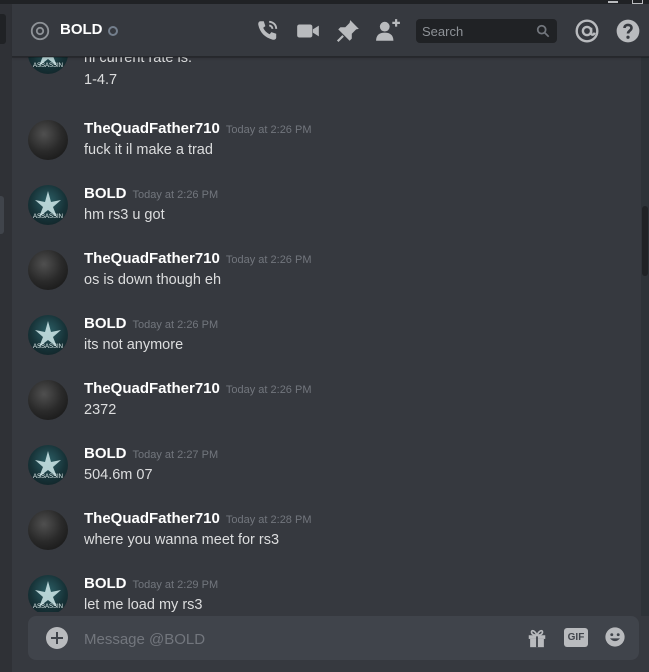 This screenshot has width=649, height=672. What do you see at coordinates (182, 540) in the screenshot?
I see `message-text: where you wanna meet for rs3` at bounding box center [182, 540].